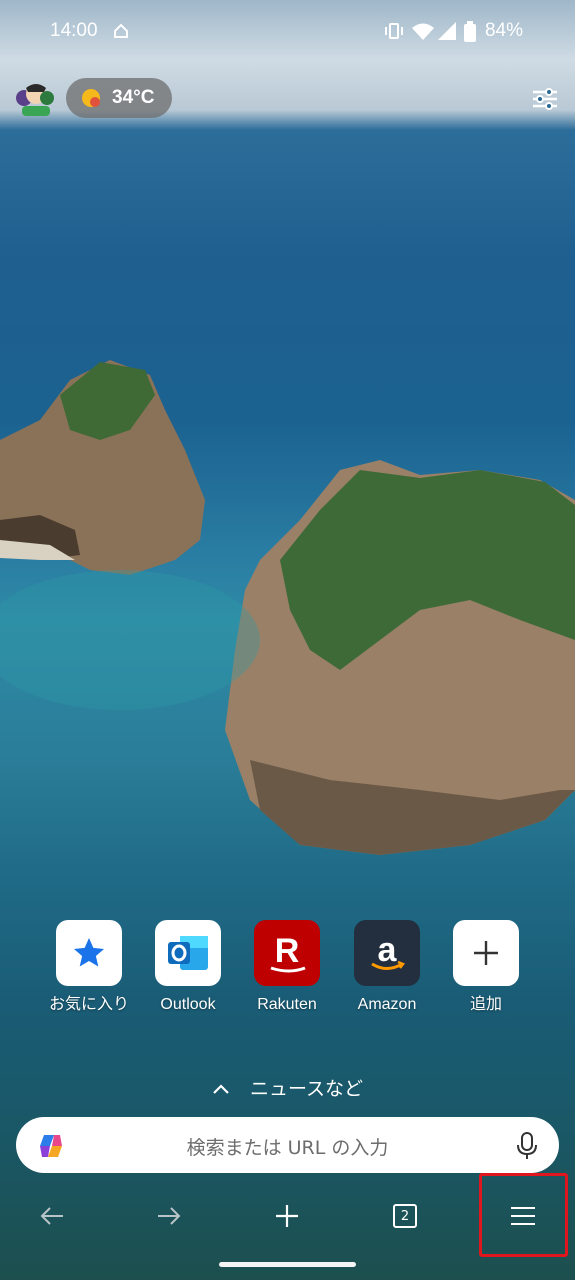 The height and width of the screenshot is (1280, 575). Describe the element at coordinates (503, 30) in the screenshot. I see `battery-percentage: 84%` at that location.